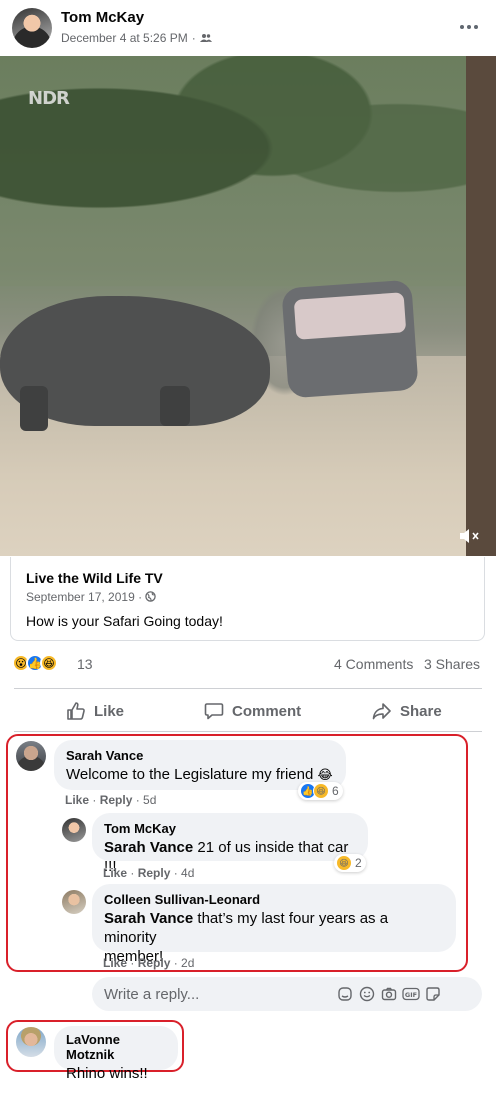 The height and width of the screenshot is (1120, 496). Describe the element at coordinates (214, 711) in the screenshot. I see `comment-icon` at that location.